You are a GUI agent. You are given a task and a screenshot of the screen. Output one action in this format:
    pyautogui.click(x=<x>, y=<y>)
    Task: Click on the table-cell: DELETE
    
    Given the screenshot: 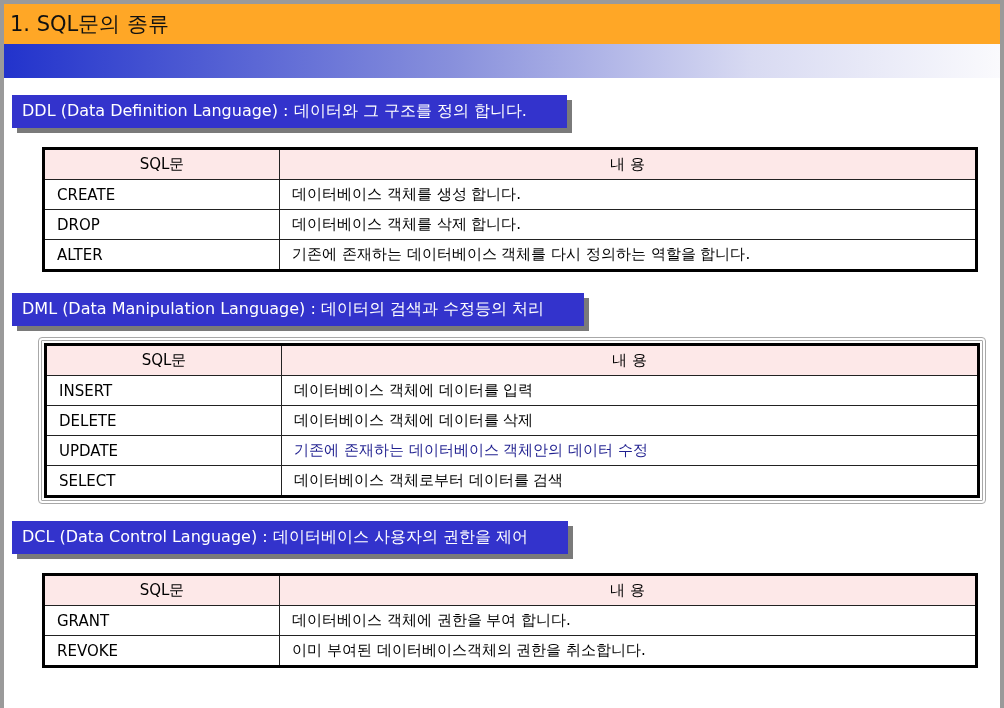 What is the action you would take?
    pyautogui.click(x=163, y=420)
    